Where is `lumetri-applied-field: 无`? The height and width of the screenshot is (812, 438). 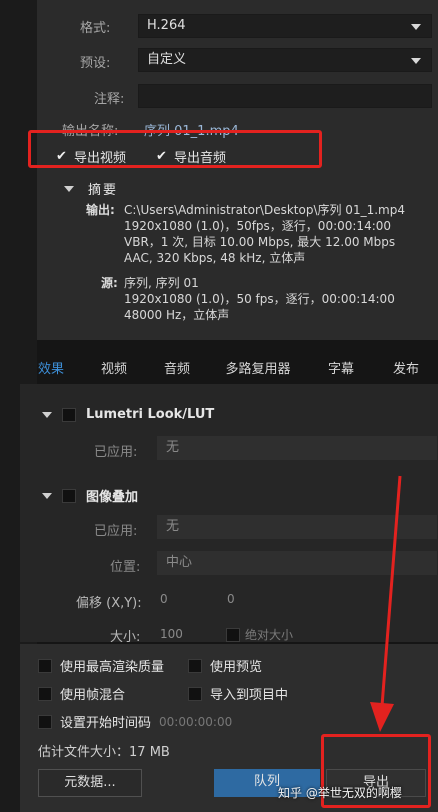
lumetri-applied-field: 无 is located at coordinates (297, 448).